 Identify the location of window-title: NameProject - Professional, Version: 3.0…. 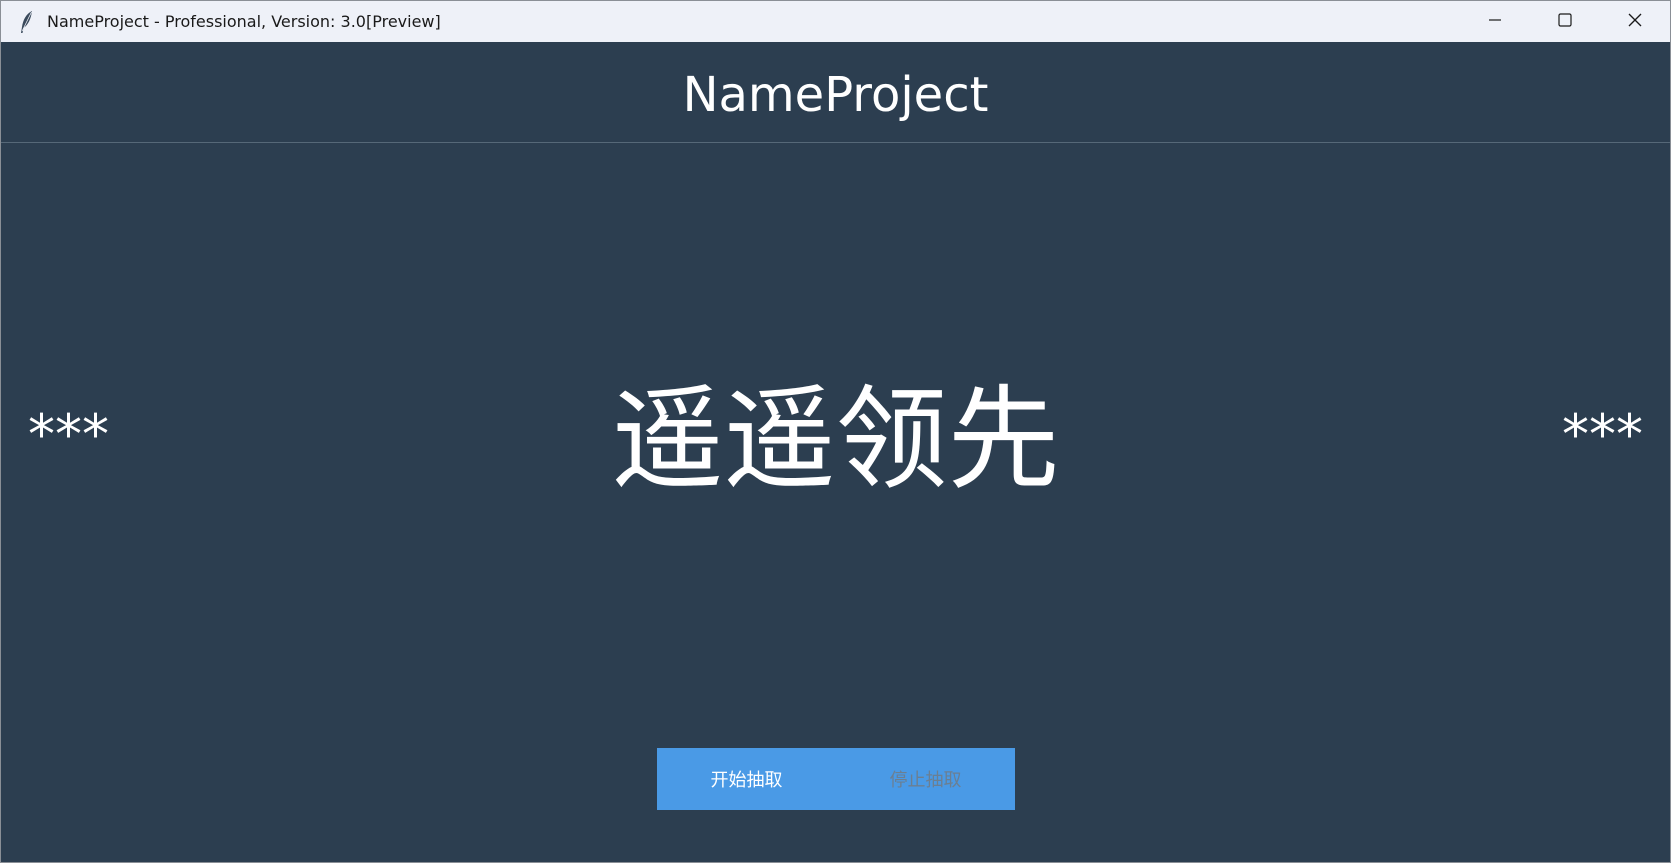
(244, 21).